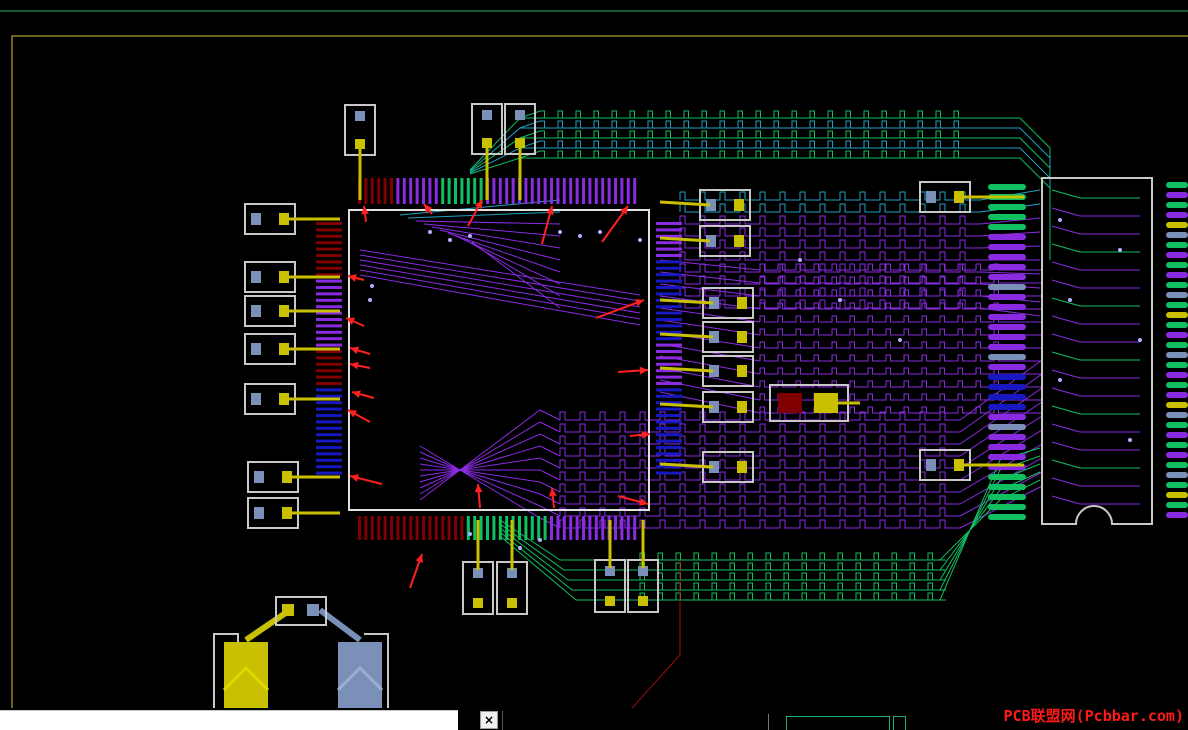 The height and width of the screenshot is (730, 1188). What do you see at coordinates (229, 720) in the screenshot?
I see `command-pane` at bounding box center [229, 720].